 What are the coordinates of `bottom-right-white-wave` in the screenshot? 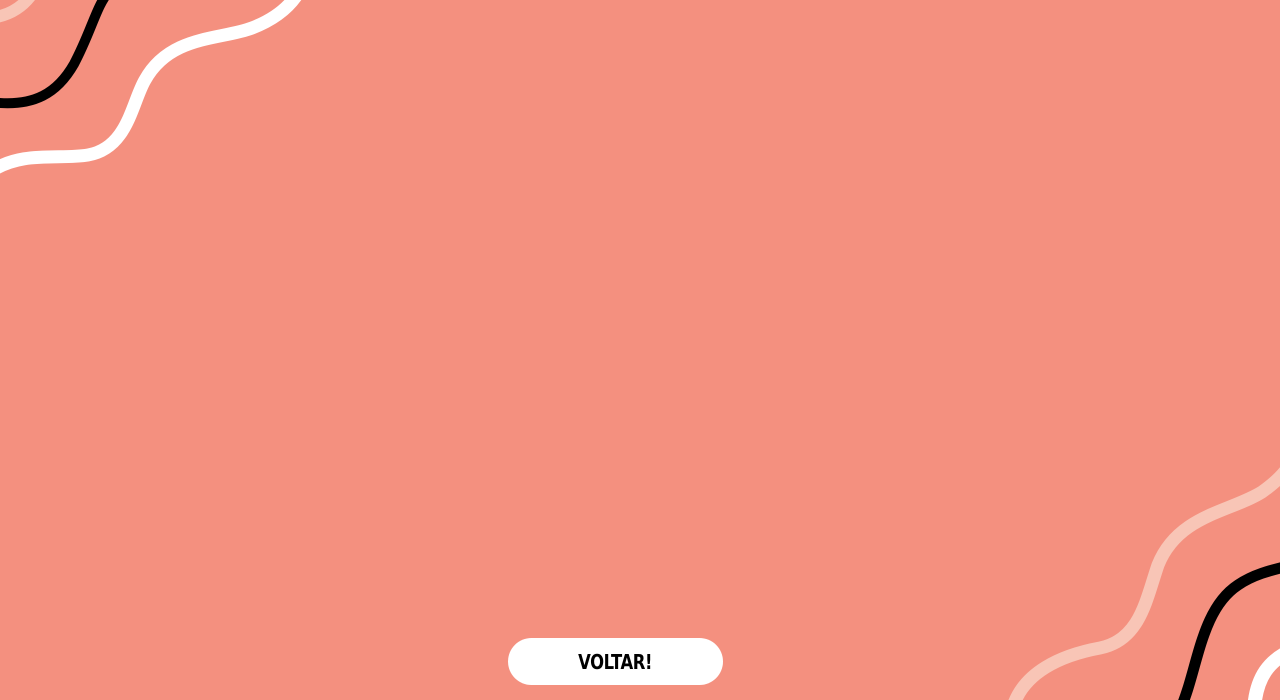 It's located at (1263, 674).